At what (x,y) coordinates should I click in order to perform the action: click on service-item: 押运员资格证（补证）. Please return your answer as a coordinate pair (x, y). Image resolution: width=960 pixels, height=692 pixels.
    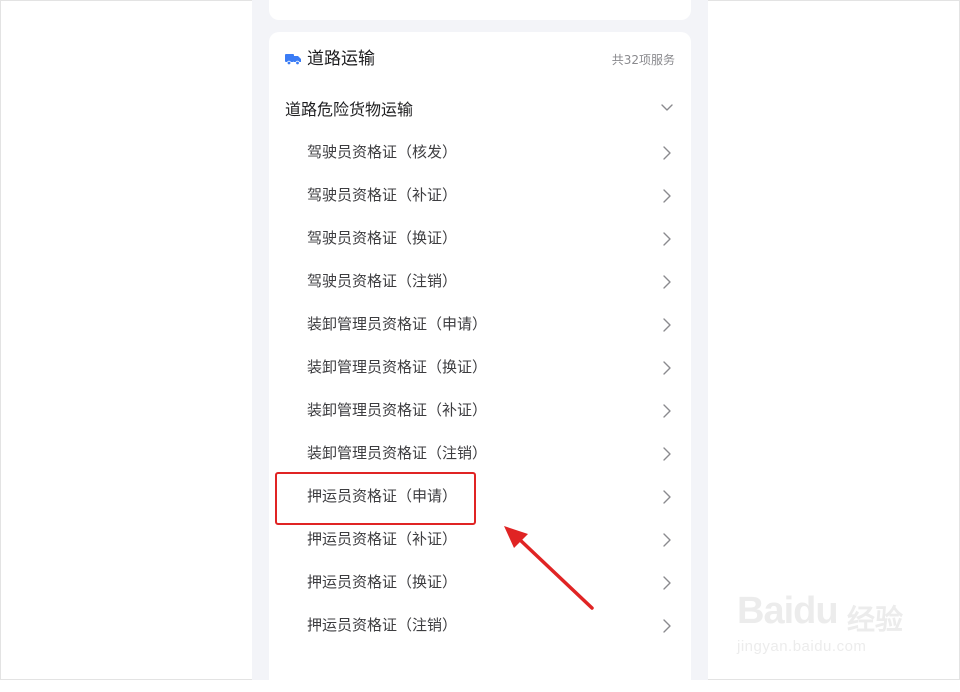
    Looking at the image, I should click on (480, 540).